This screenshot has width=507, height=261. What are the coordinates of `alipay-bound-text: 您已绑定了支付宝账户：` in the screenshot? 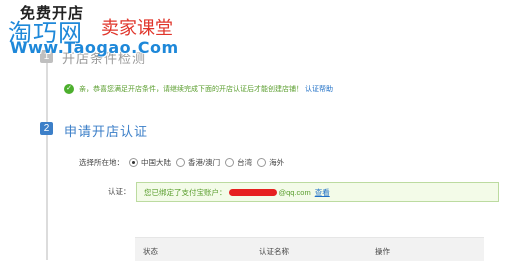 It's located at (185, 192).